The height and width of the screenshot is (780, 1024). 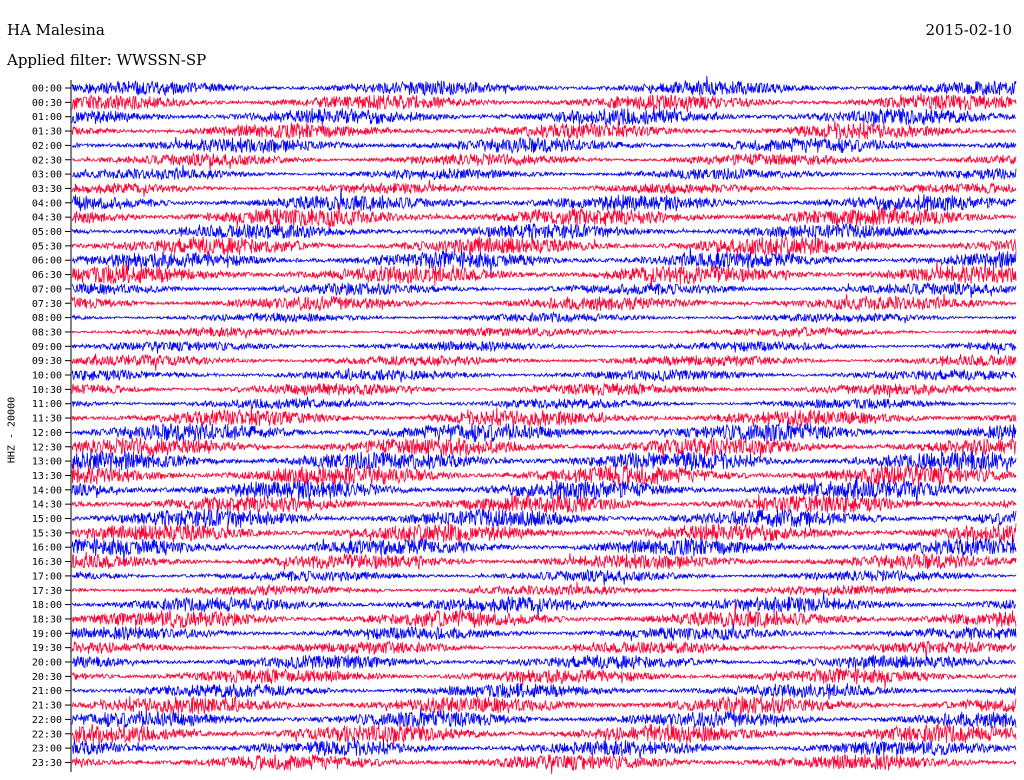 I want to click on row-label-0000: 00:00, so click(x=47, y=89).